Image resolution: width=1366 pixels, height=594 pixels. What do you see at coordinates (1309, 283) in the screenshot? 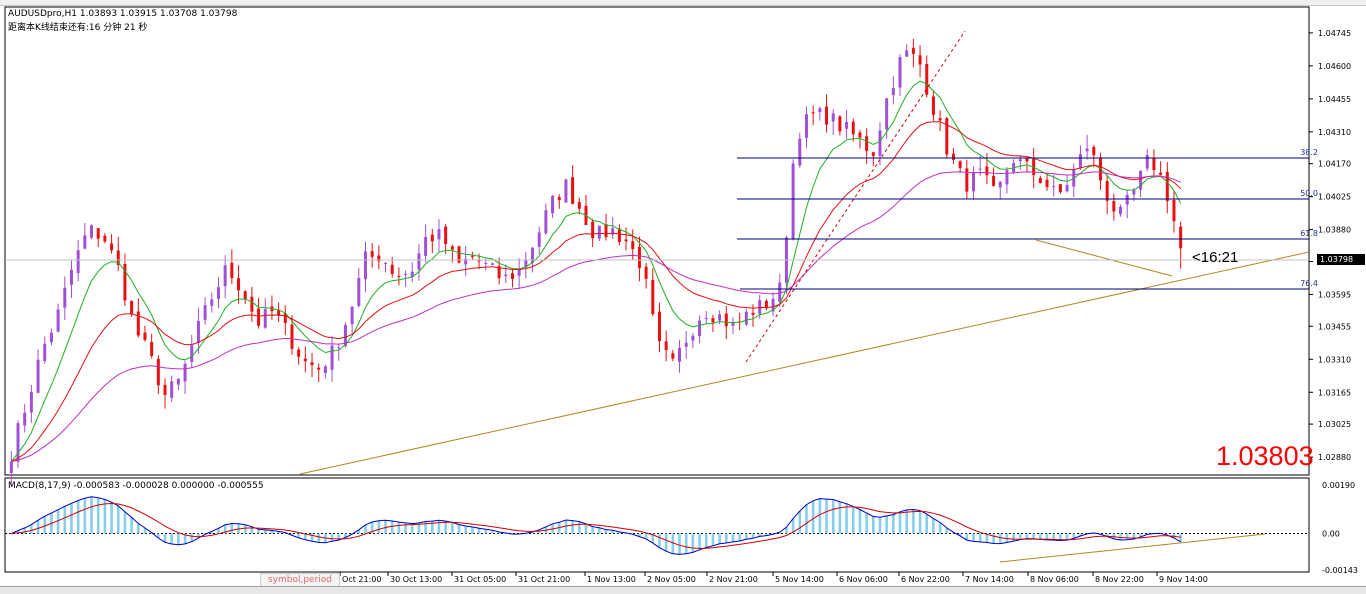
I see `fib-label: 76.4` at bounding box center [1309, 283].